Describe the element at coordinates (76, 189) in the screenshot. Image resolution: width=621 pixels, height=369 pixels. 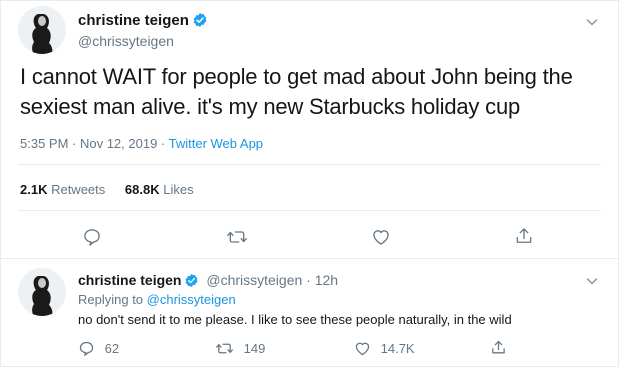
I see `retweets-label: Retweets` at that location.